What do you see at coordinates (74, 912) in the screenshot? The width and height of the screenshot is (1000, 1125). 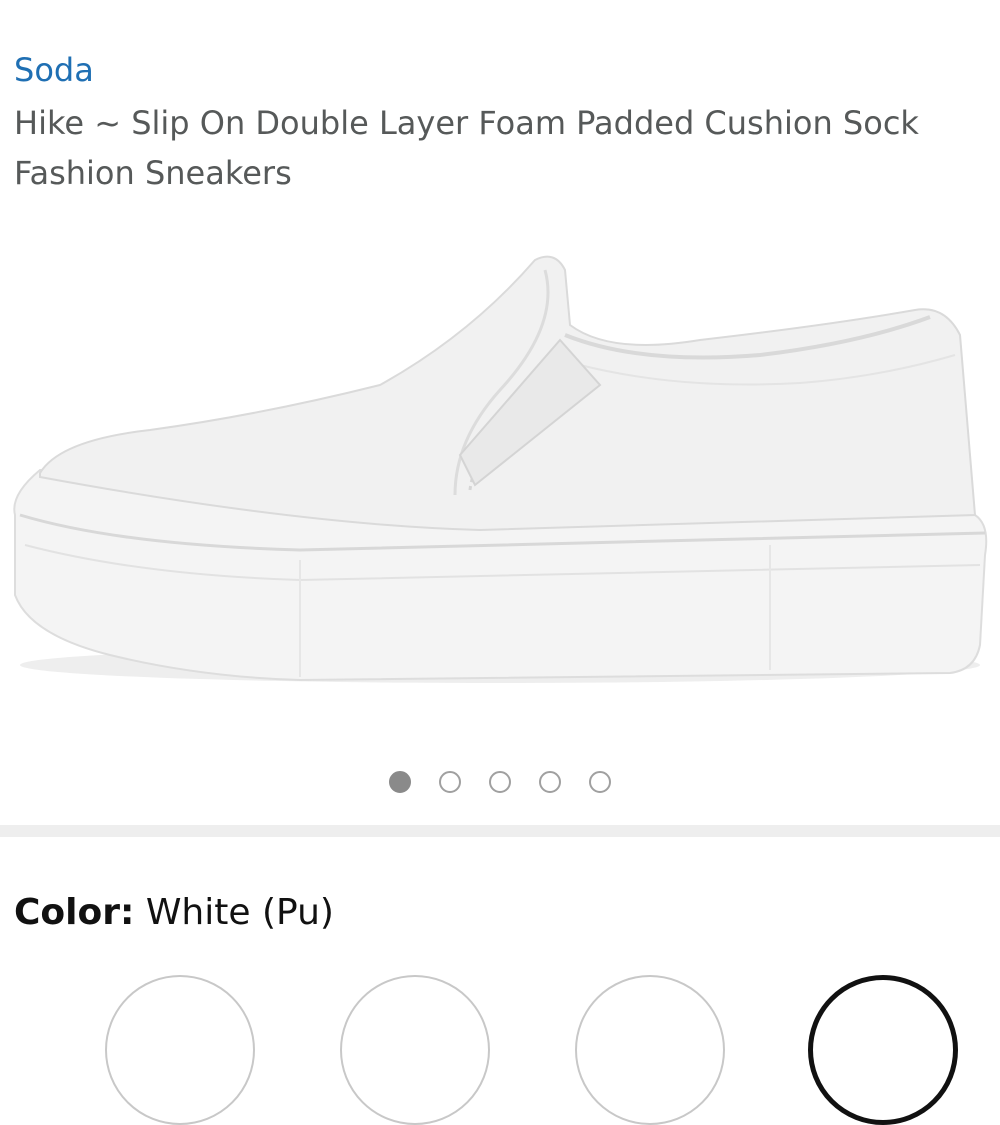 I see `color-label: Color:` at bounding box center [74, 912].